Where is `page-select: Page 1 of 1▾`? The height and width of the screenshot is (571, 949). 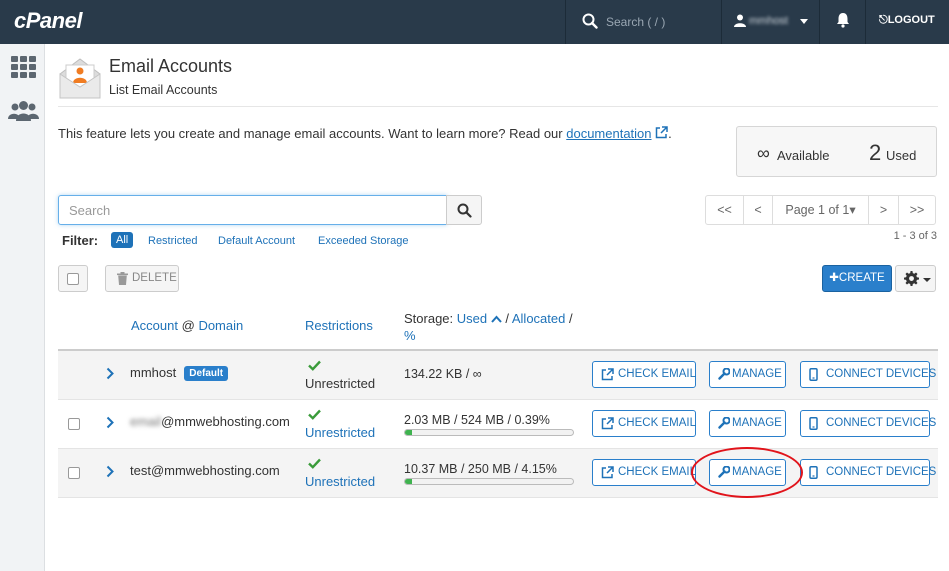
page-select: Page 1 of 1▾ is located at coordinates (820, 210).